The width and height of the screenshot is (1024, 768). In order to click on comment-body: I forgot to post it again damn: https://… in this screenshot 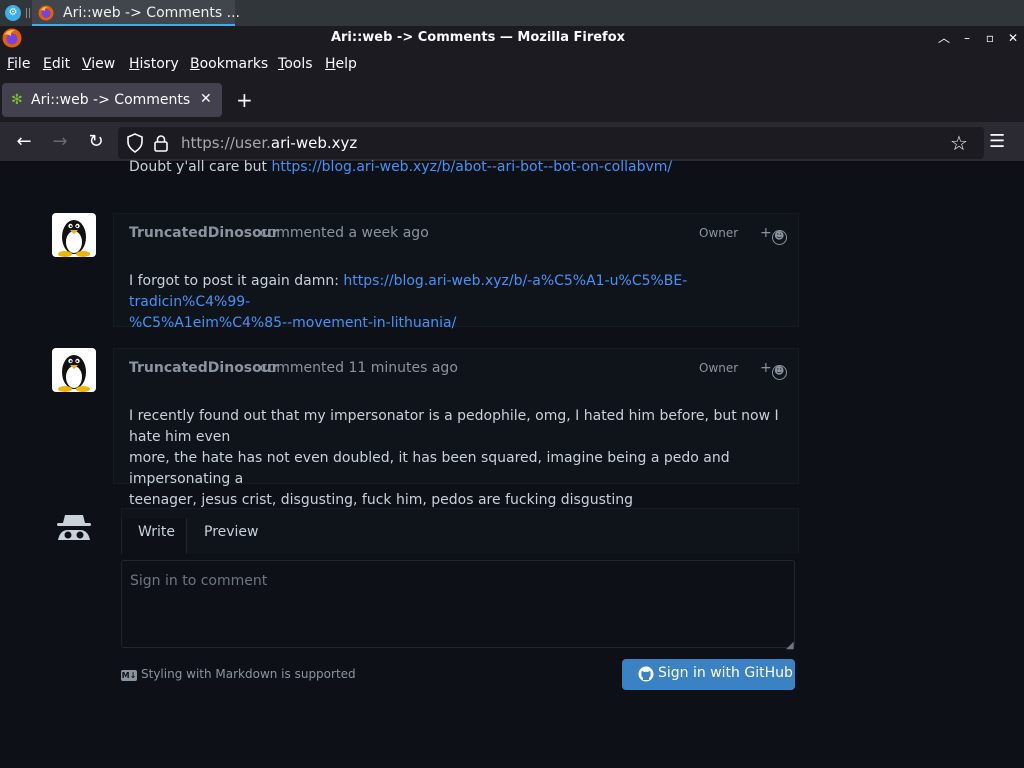, I will do `click(408, 302)`.